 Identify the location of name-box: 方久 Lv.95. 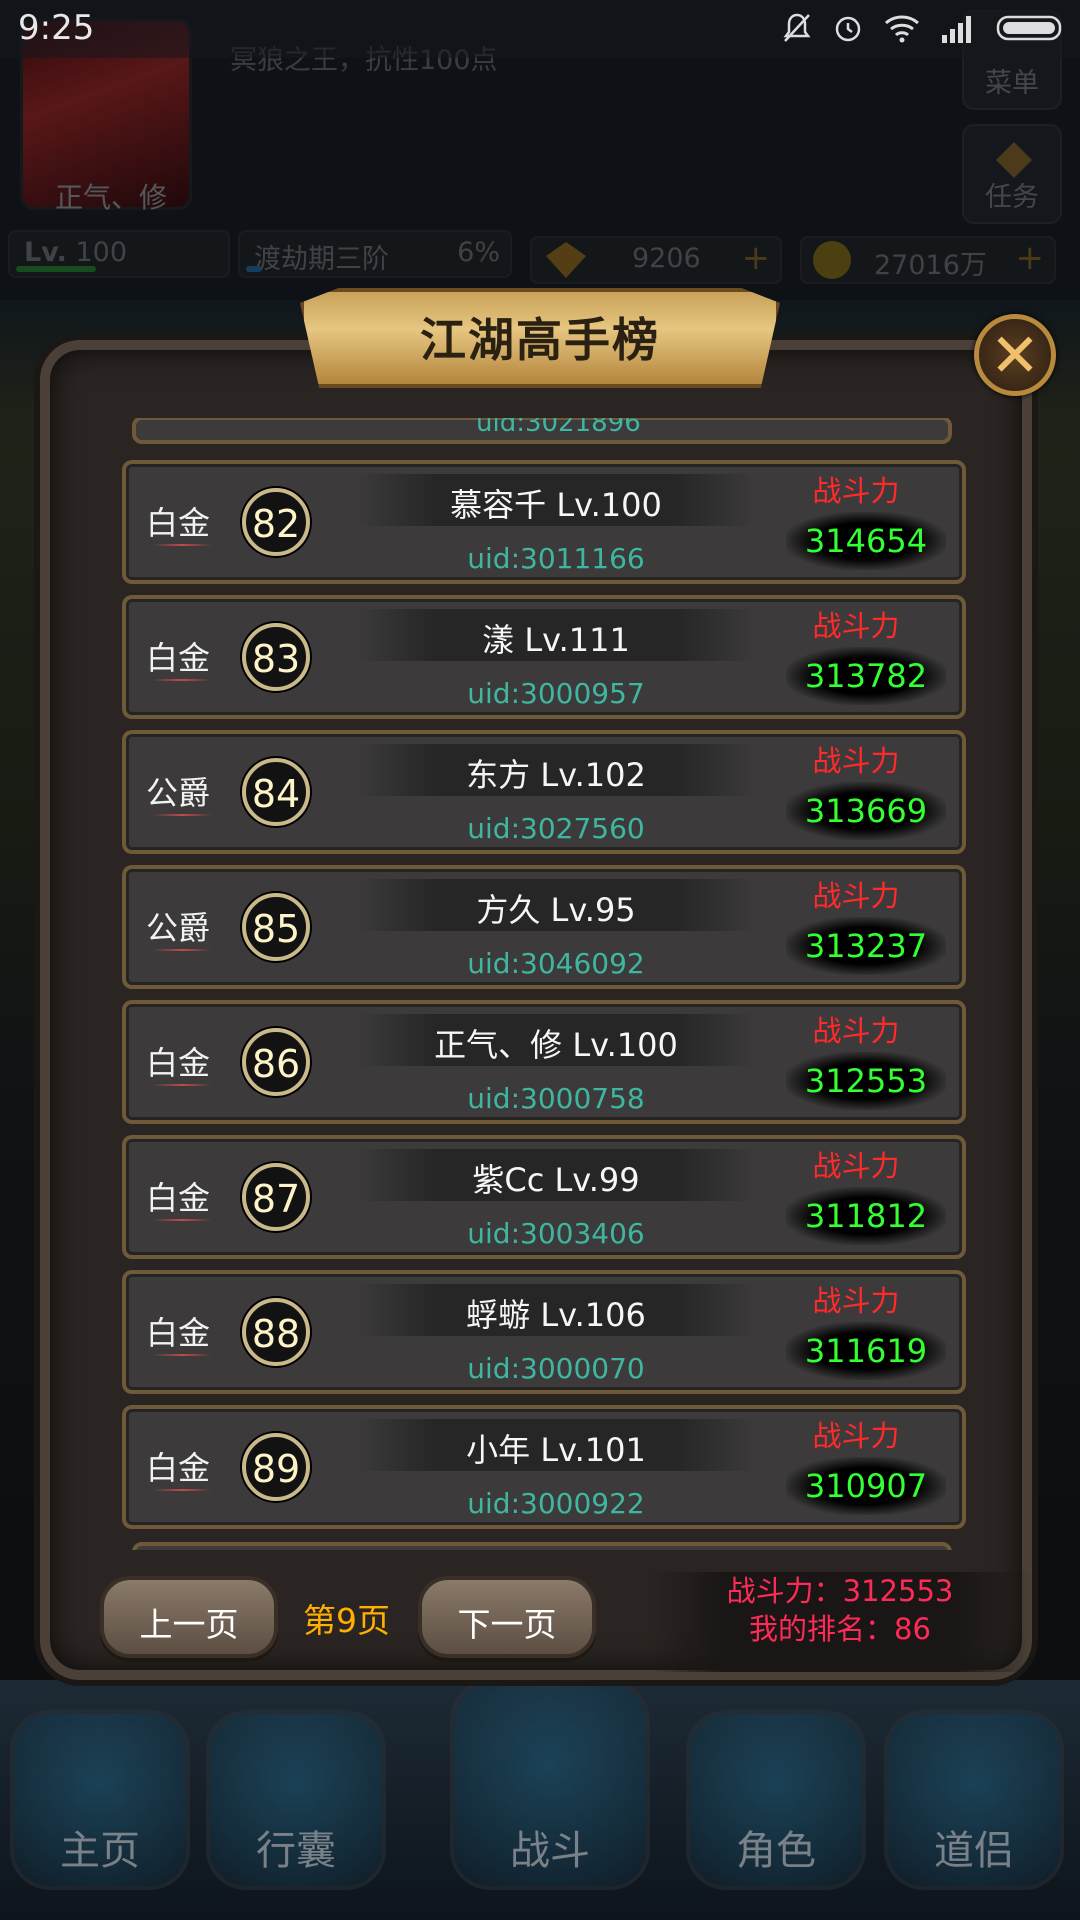
(556, 905).